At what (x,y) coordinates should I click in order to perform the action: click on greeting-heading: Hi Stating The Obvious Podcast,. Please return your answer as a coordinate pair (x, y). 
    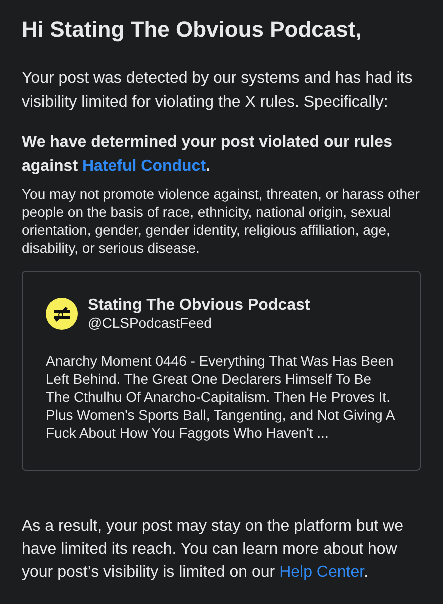
    Looking at the image, I should click on (192, 30).